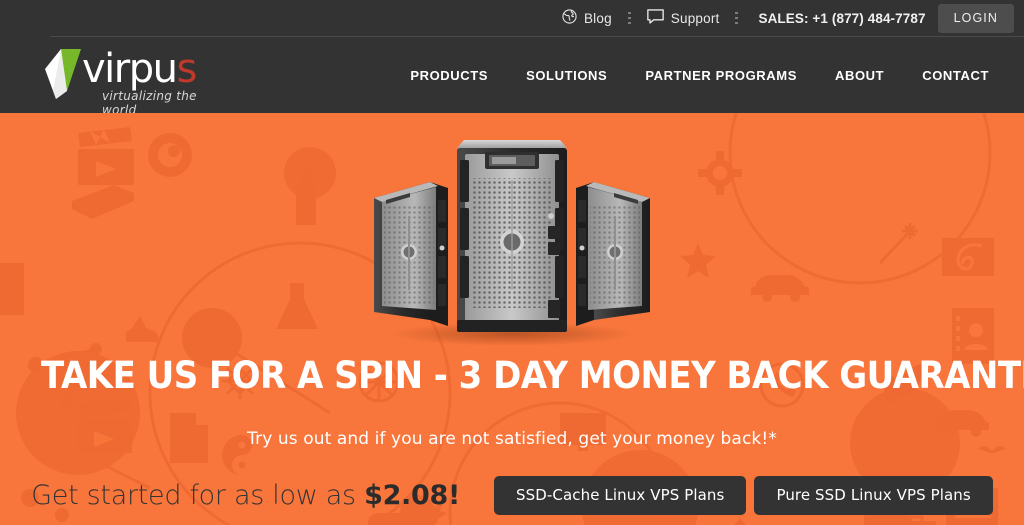  Describe the element at coordinates (955, 75) in the screenshot. I see `nav-item-contact: CONTACT` at that location.